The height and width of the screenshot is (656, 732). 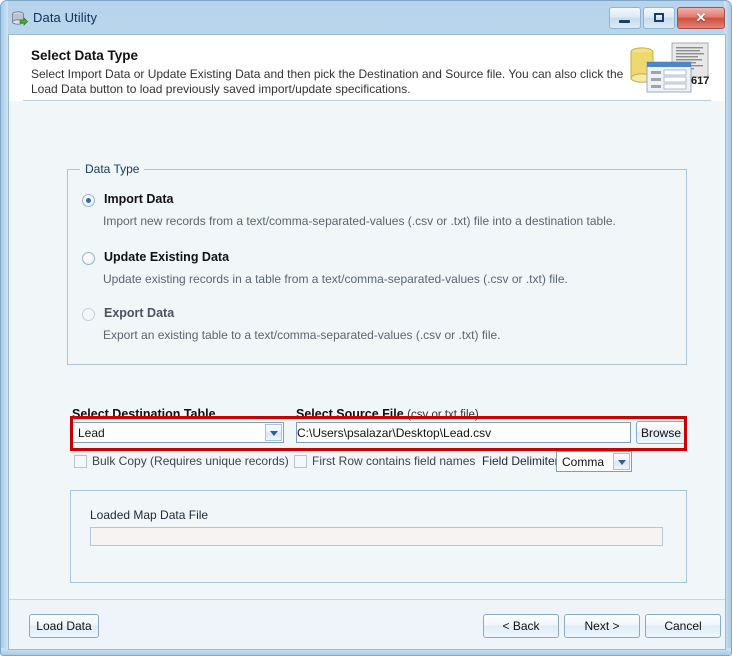 What do you see at coordinates (300, 461) in the screenshot?
I see `first-row-checkbox` at bounding box center [300, 461].